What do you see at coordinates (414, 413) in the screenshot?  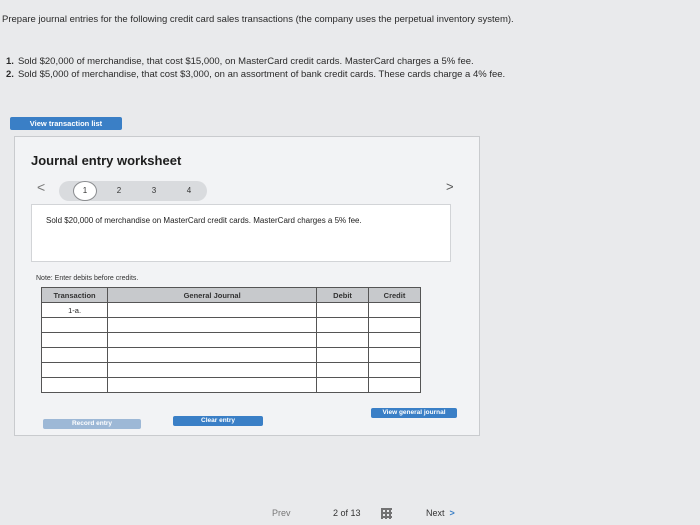 I see `view-general-journal-button: View general journal` at bounding box center [414, 413].